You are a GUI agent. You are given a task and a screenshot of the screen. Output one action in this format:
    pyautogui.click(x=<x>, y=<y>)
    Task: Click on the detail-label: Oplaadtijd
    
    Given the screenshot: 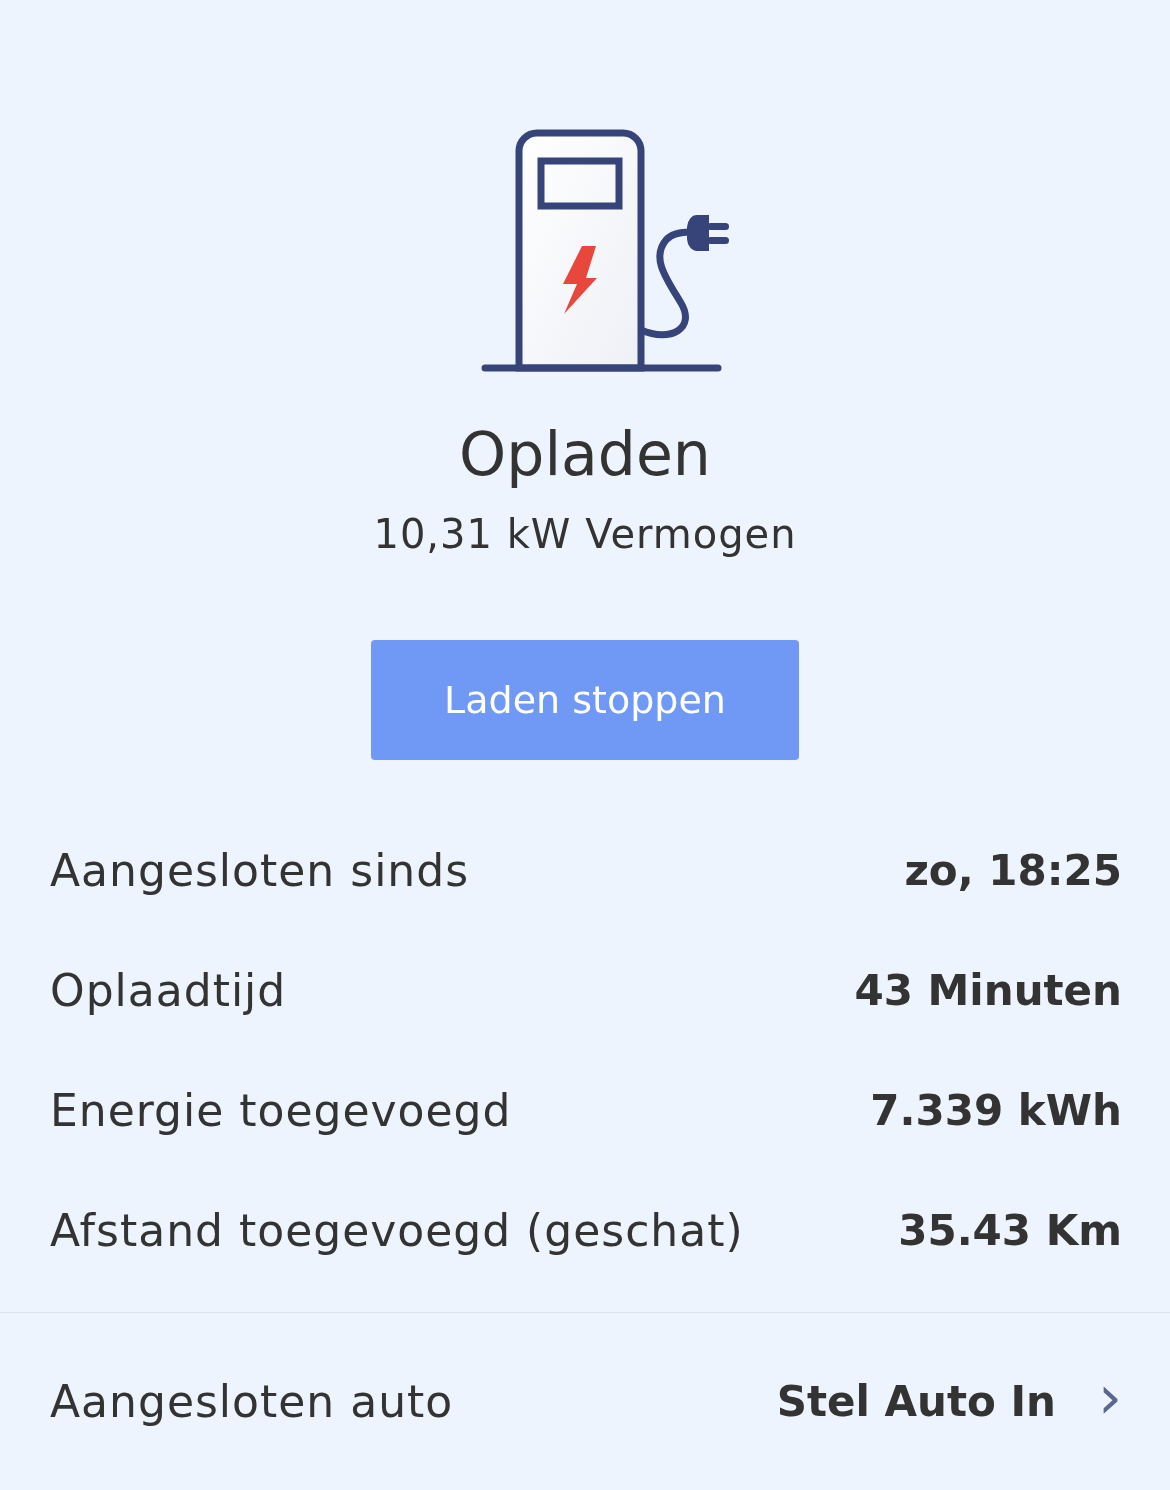 What is the action you would take?
    pyautogui.click(x=168, y=990)
    